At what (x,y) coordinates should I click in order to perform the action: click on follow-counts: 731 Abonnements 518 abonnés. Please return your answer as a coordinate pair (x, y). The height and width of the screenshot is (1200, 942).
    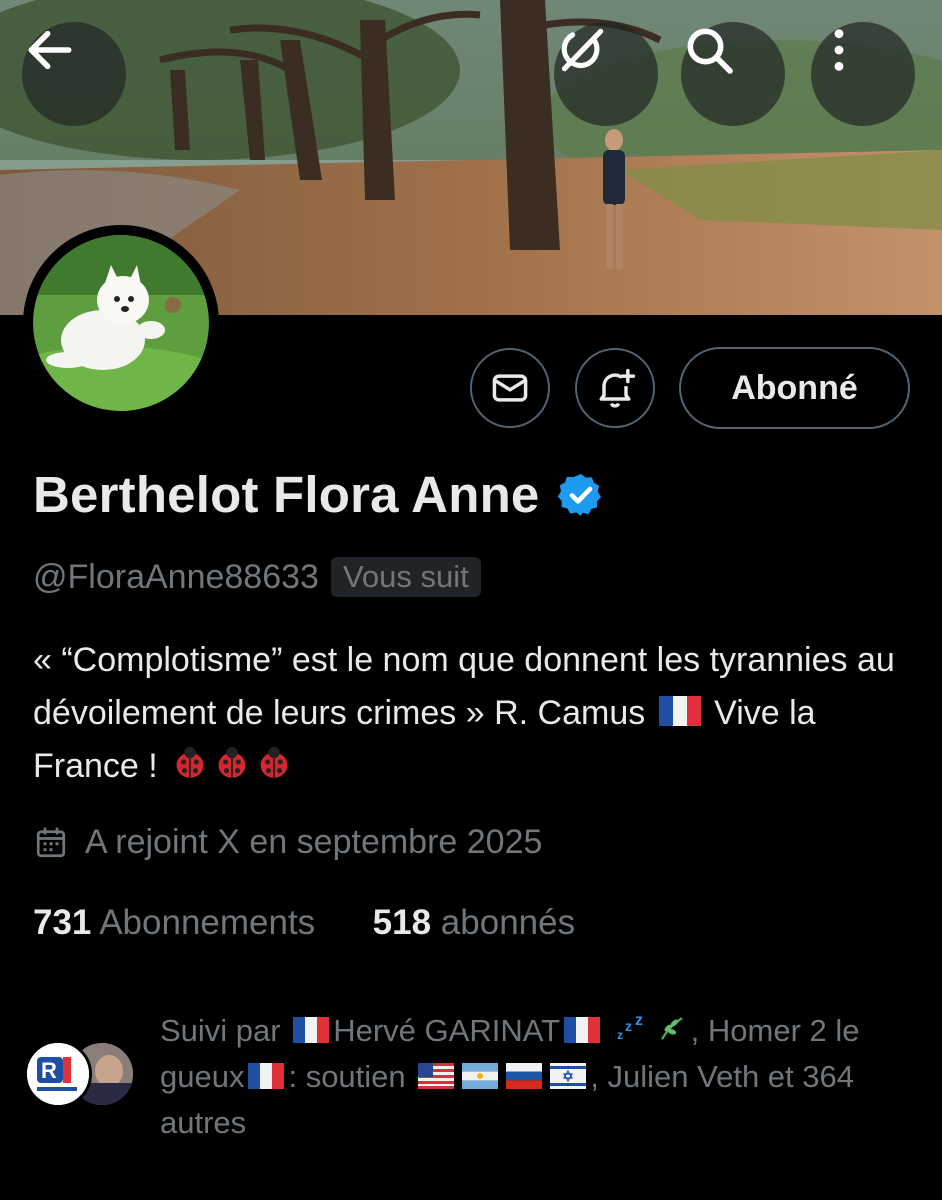
    Looking at the image, I should click on (304, 923).